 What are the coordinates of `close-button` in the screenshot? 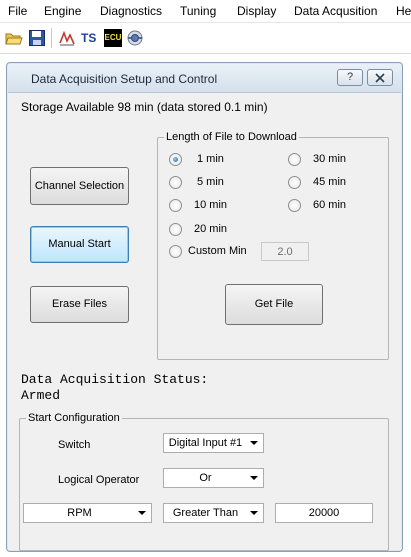 It's located at (380, 77).